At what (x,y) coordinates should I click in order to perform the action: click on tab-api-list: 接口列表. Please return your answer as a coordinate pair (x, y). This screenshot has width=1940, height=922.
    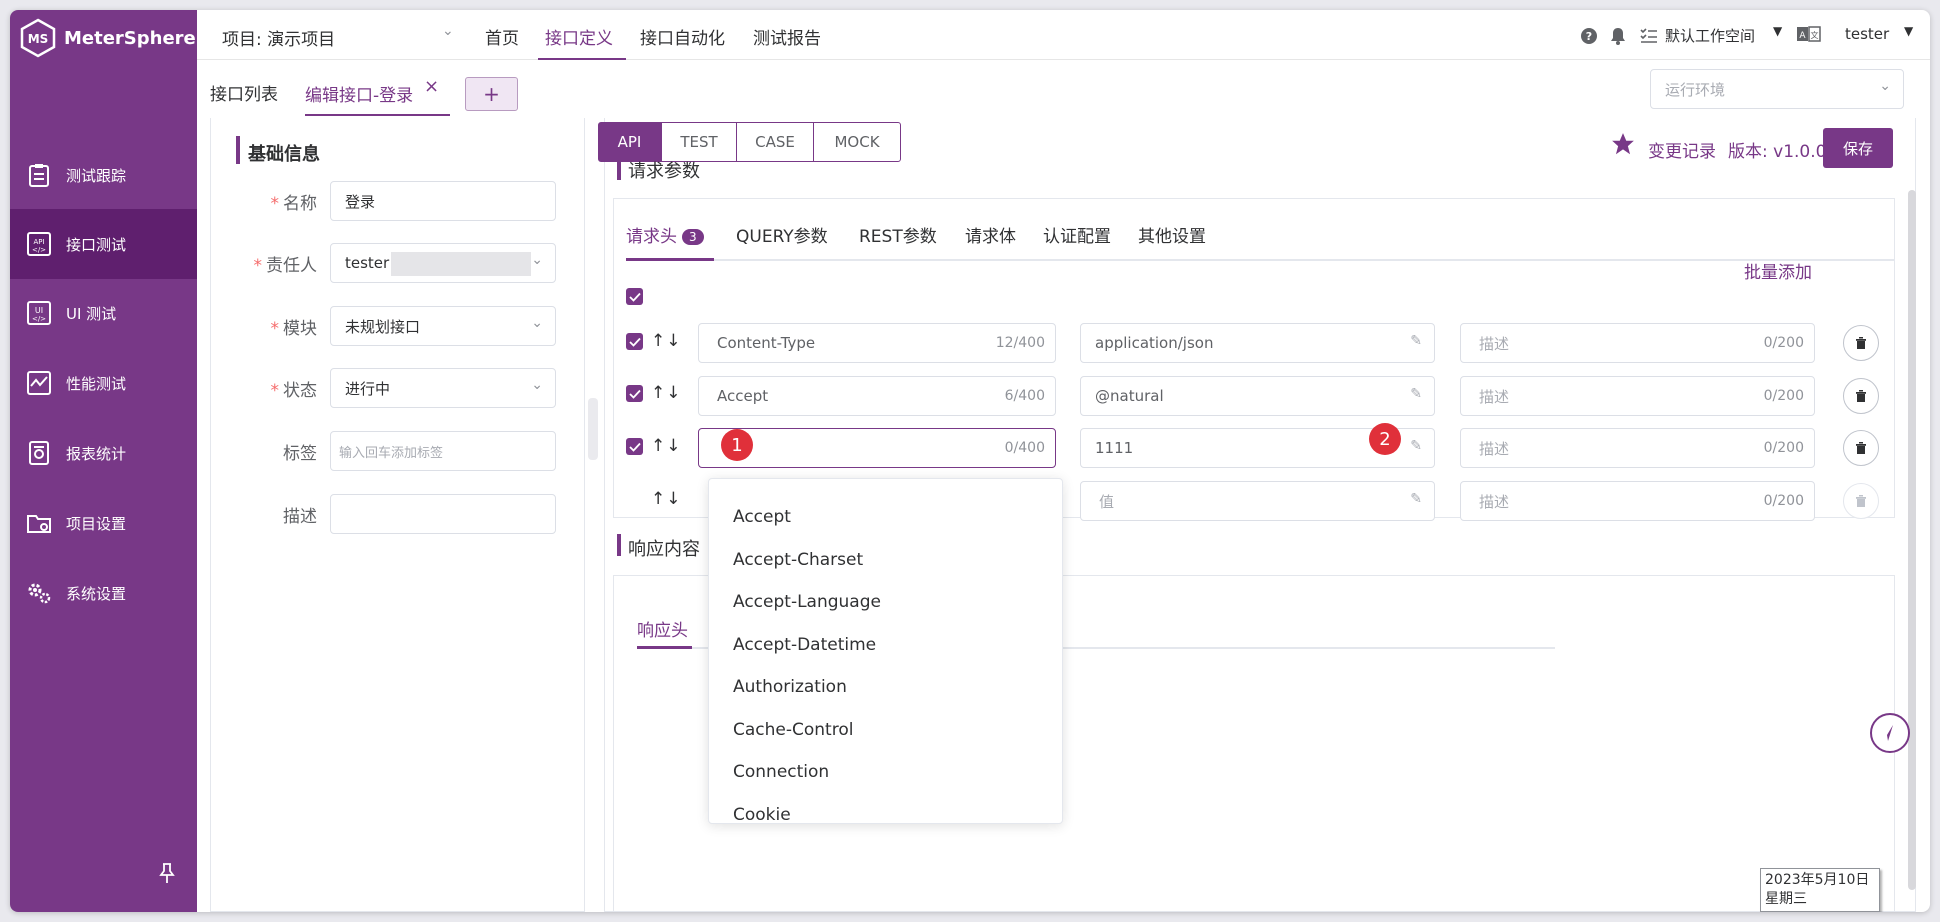
    Looking at the image, I should click on (244, 92).